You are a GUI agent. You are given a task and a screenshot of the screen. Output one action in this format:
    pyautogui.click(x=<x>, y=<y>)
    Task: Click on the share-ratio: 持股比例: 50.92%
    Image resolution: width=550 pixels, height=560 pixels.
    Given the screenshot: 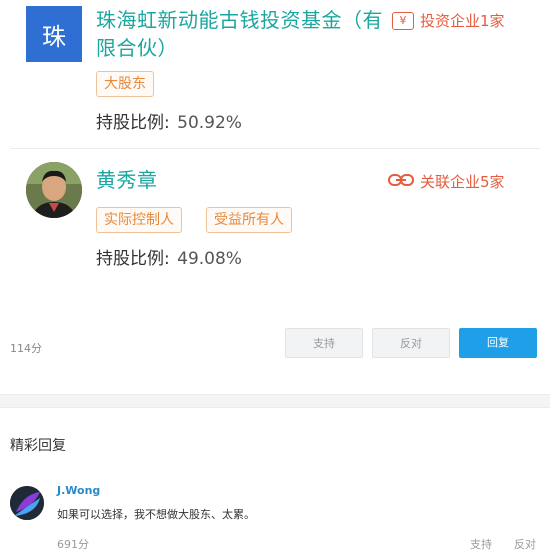 What is the action you would take?
    pyautogui.click(x=169, y=120)
    